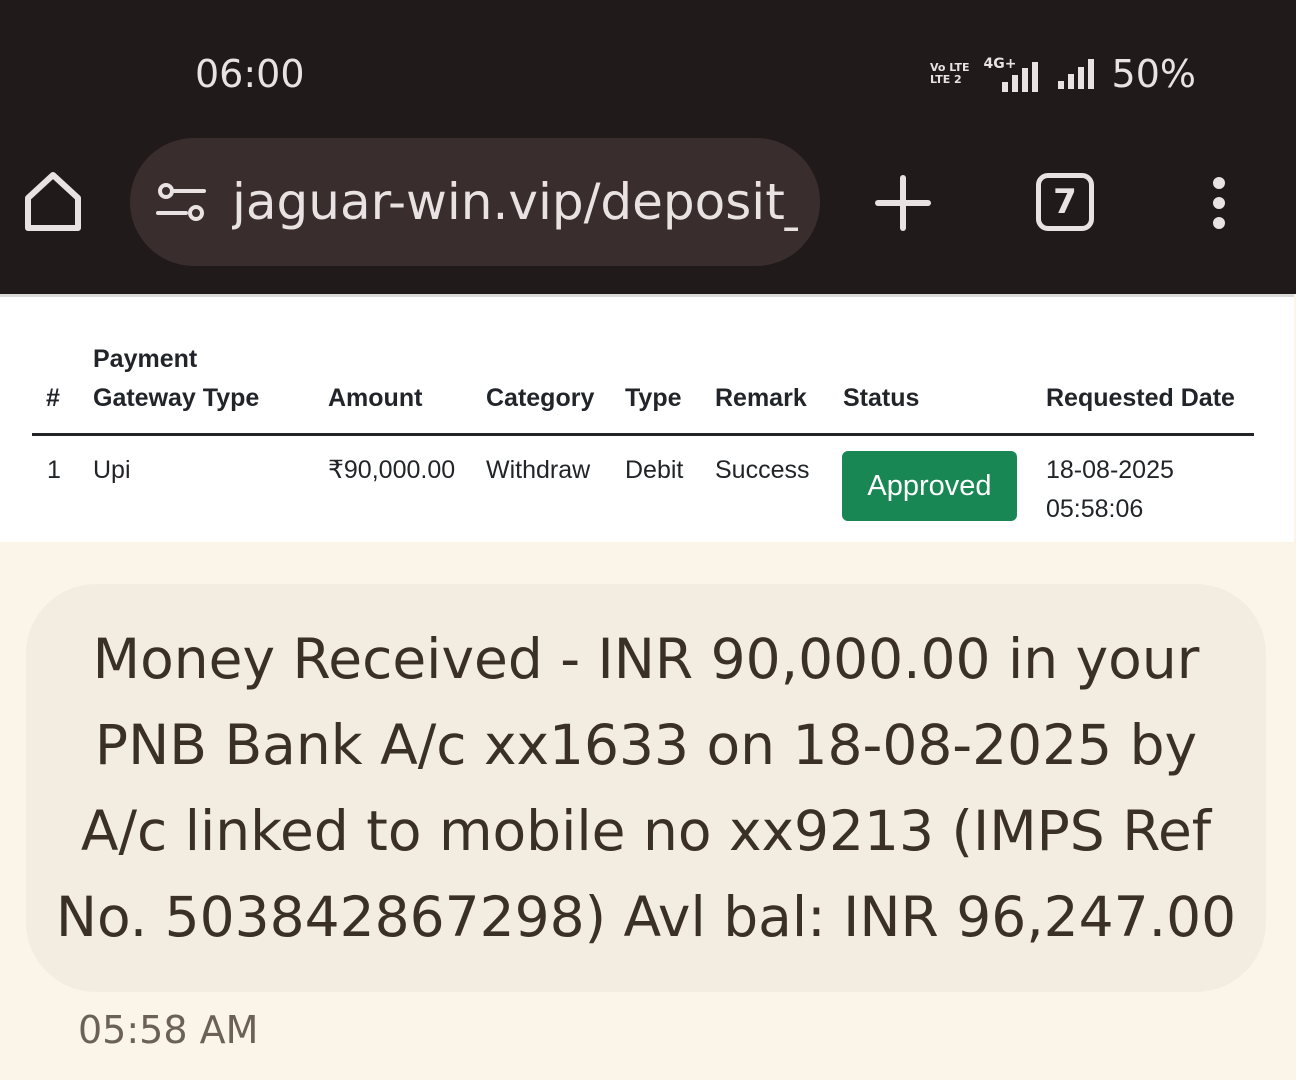 The image size is (1296, 1080). I want to click on row-date: 18-08-2025, so click(1110, 470).